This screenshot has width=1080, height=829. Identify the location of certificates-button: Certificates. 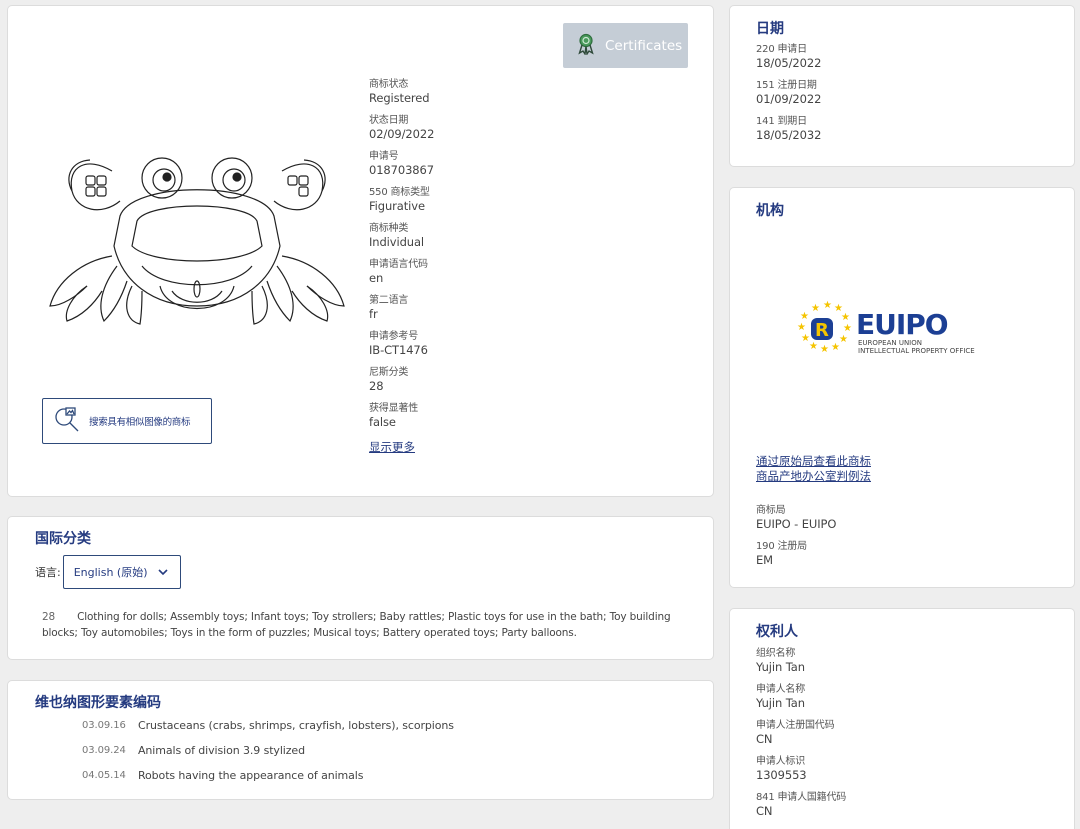
(625, 45).